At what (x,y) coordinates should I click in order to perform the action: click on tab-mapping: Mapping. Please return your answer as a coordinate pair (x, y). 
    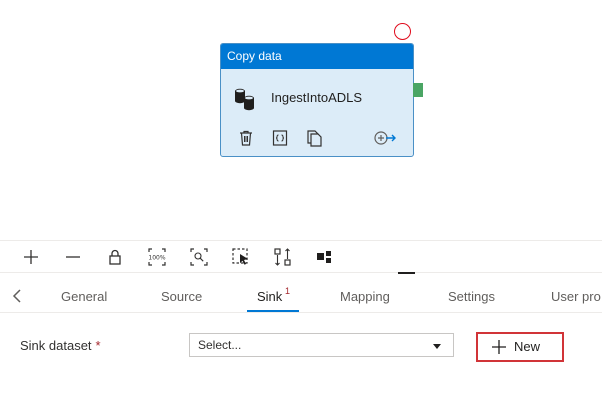
    Looking at the image, I should click on (365, 296).